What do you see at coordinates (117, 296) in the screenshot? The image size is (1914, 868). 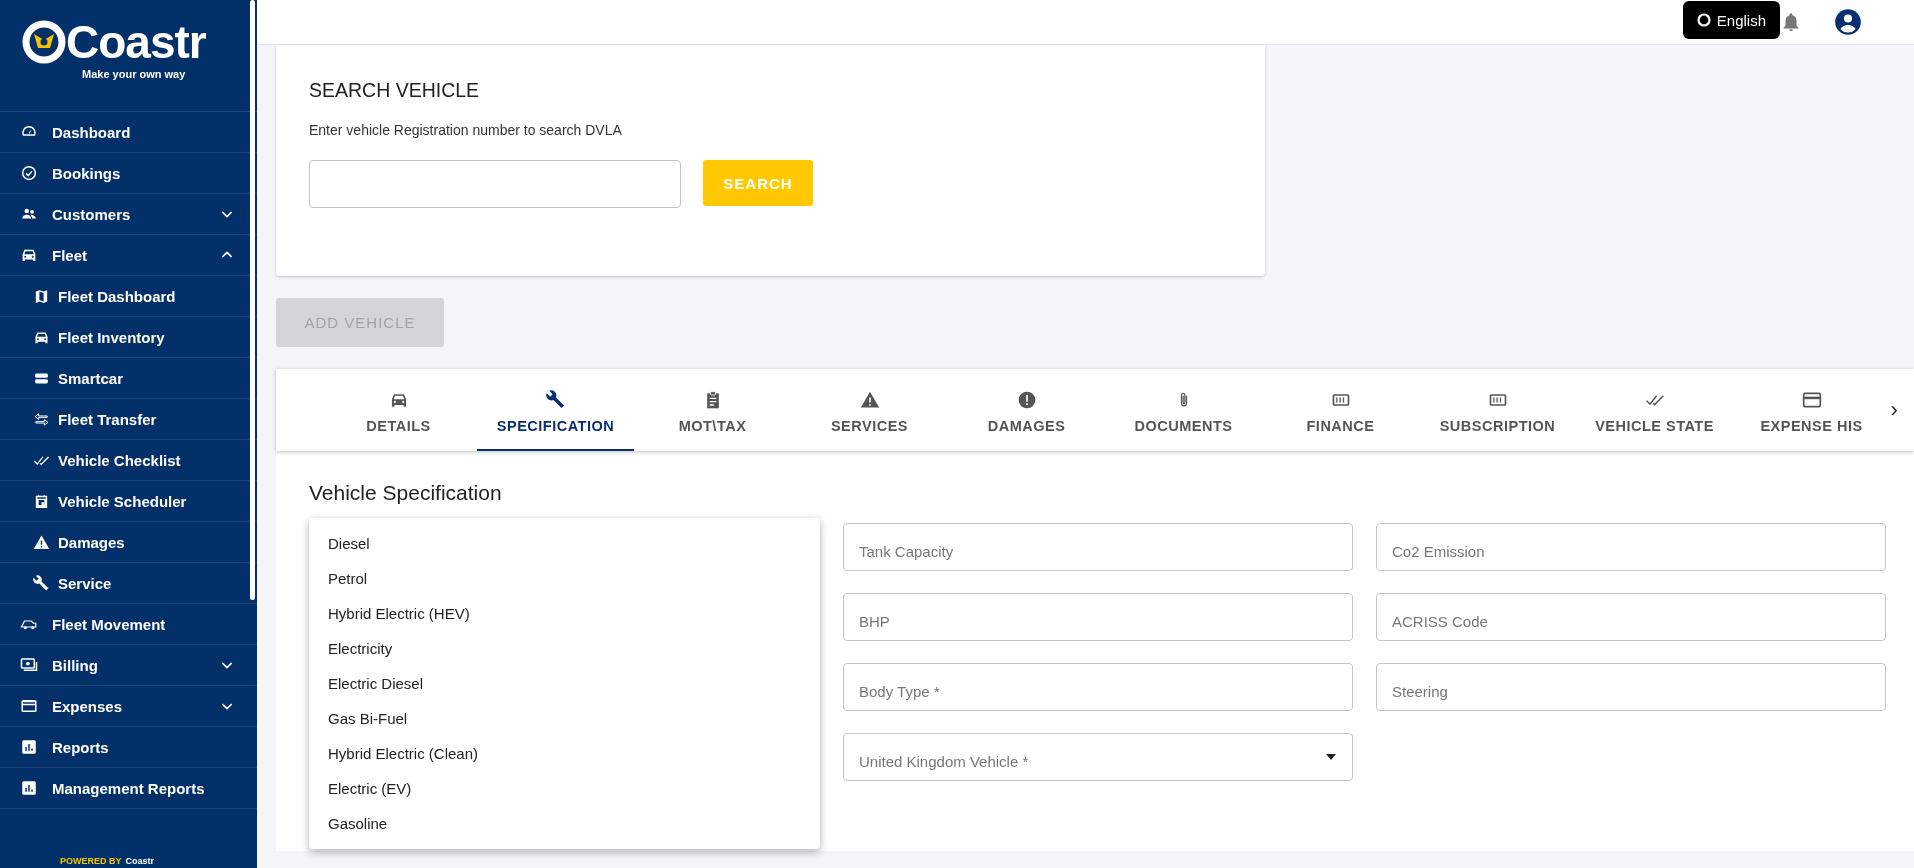 I see `nav-item: Fleet Dashboard` at bounding box center [117, 296].